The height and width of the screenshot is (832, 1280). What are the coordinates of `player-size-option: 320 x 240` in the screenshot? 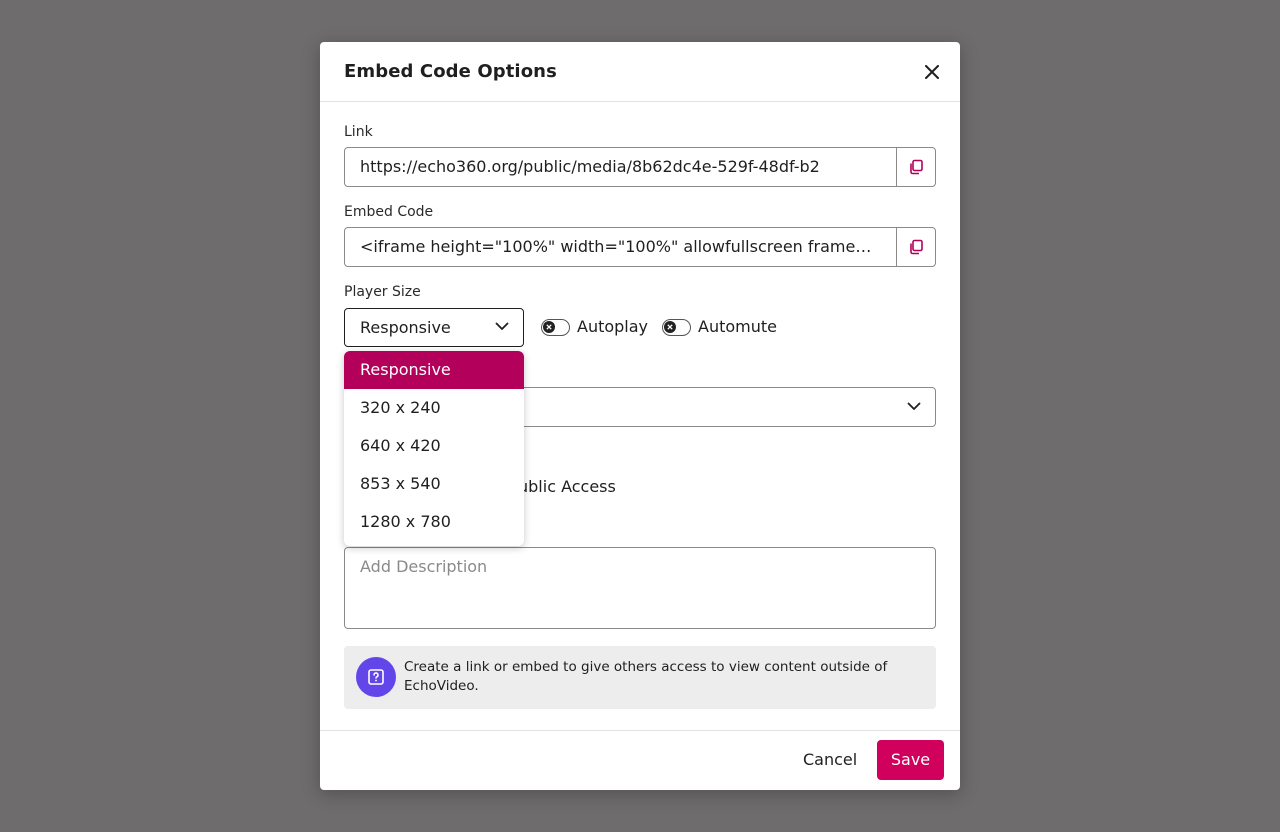 It's located at (434, 408).